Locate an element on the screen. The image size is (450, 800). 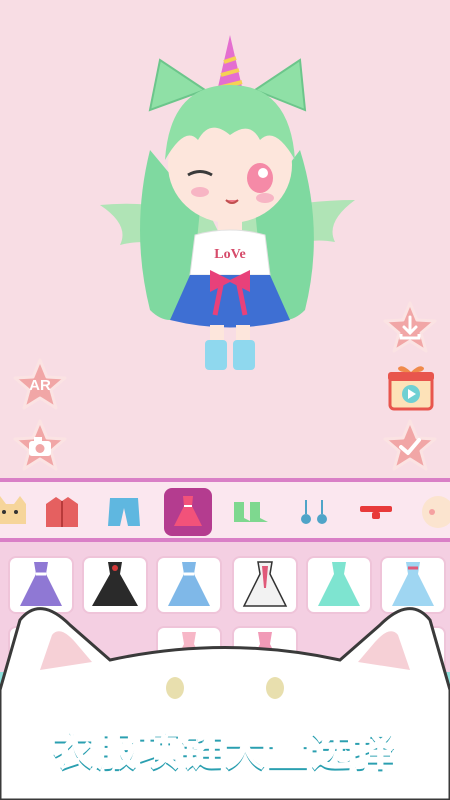
camera-icon is located at coordinates (40, 445).